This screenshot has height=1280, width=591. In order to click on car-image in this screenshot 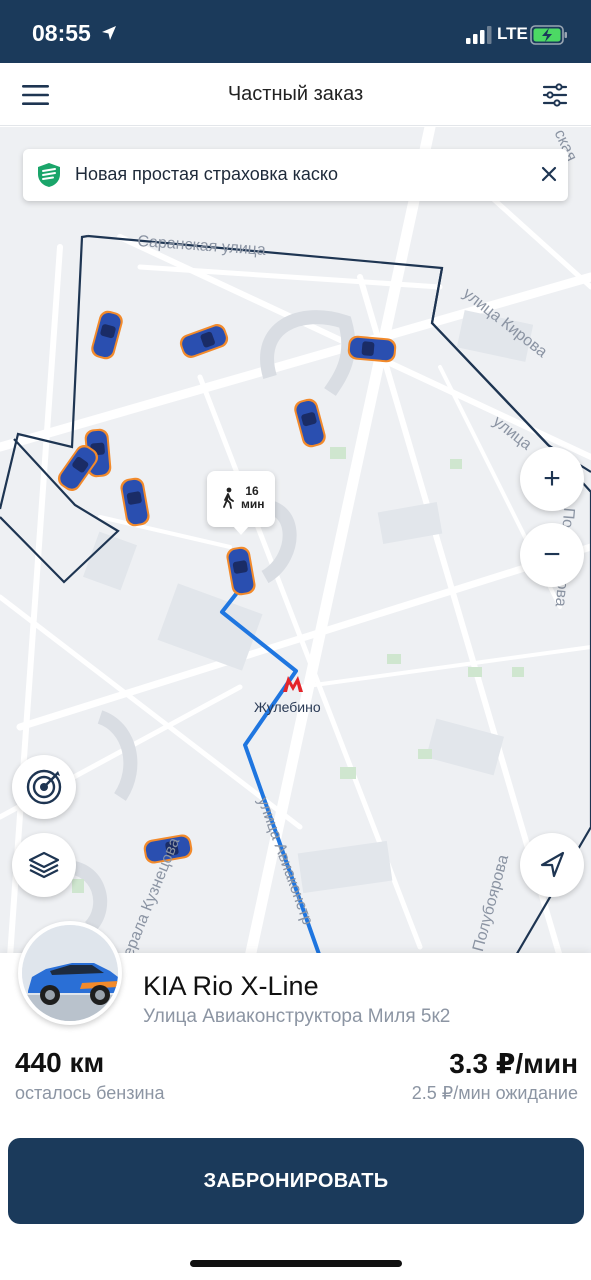, I will do `click(70, 973)`.